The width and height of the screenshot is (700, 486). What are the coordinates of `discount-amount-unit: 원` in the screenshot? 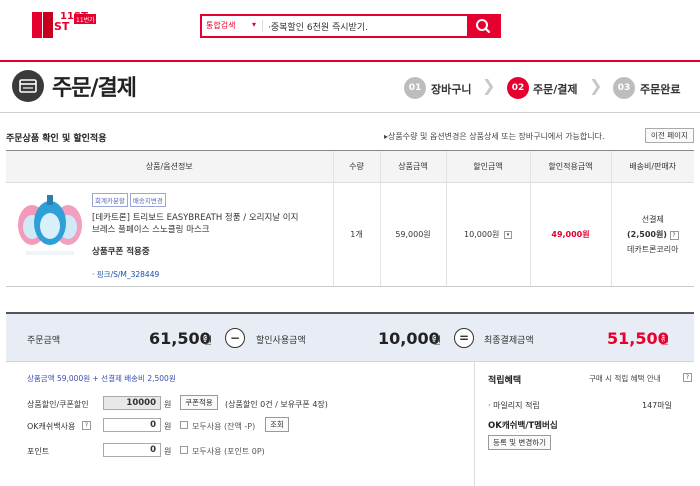 It's located at (437, 341).